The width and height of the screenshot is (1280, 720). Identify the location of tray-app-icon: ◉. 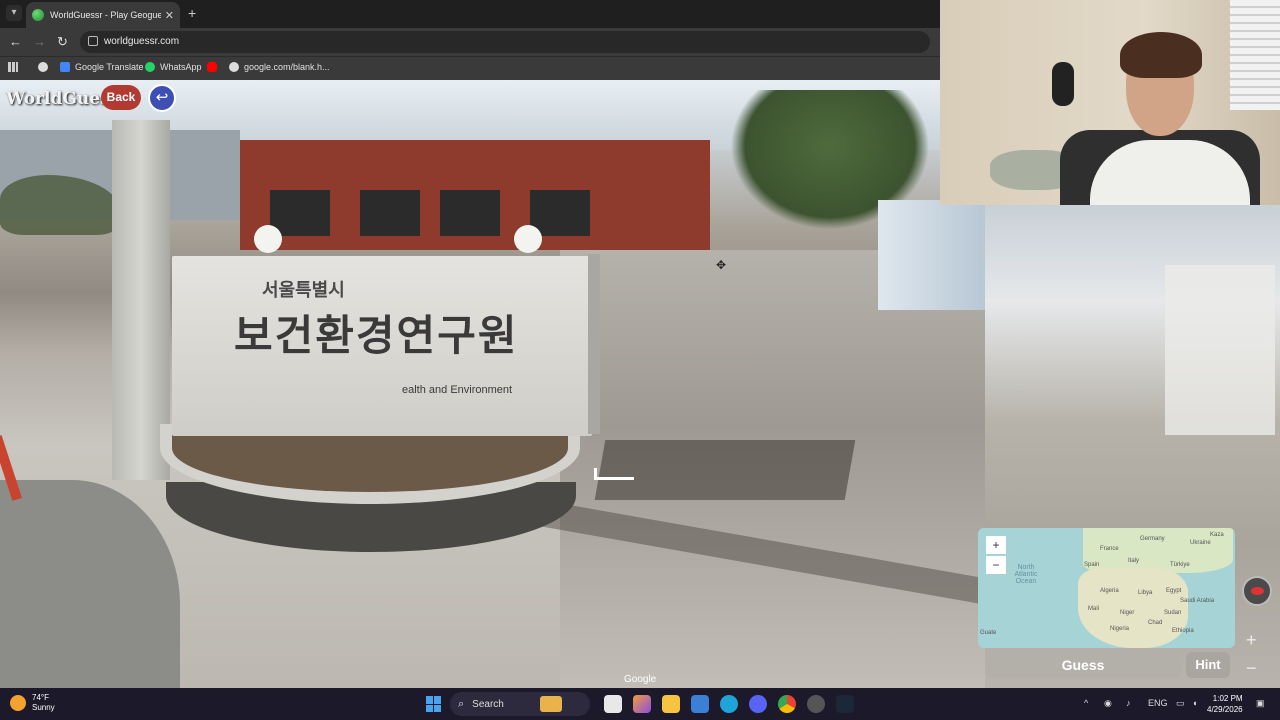
(1108, 703).